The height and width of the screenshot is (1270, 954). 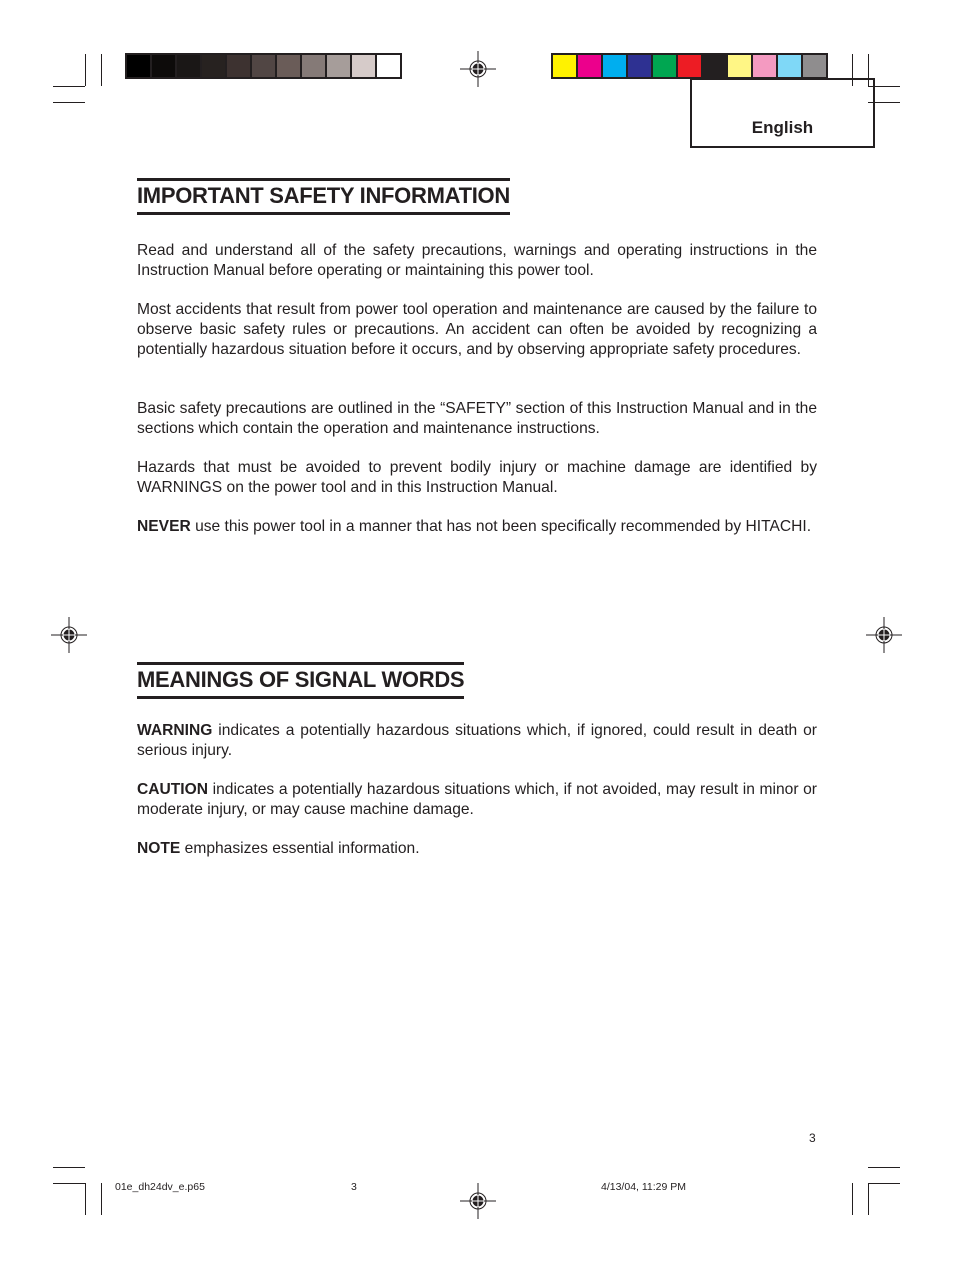 I want to click on signal-word-warning: WARNING, so click(x=175, y=730).